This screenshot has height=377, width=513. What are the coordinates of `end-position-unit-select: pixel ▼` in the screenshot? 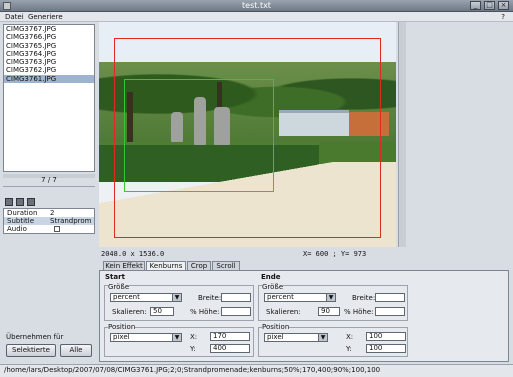 It's located at (296, 337).